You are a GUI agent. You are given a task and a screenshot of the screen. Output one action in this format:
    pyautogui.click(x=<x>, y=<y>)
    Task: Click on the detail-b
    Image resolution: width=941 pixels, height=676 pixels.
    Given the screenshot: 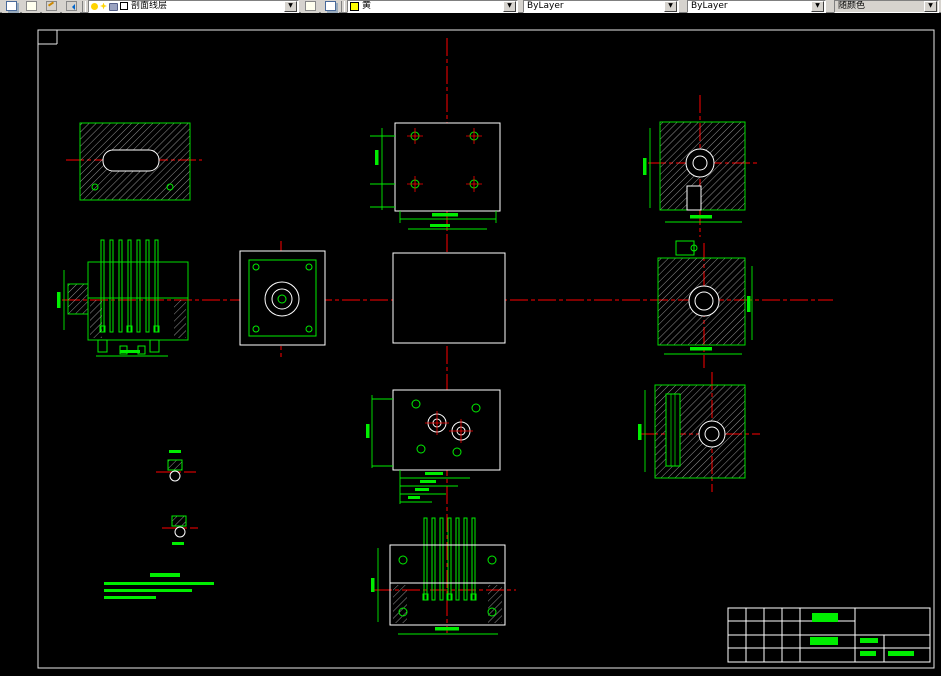 What is the action you would take?
    pyautogui.click(x=179, y=530)
    